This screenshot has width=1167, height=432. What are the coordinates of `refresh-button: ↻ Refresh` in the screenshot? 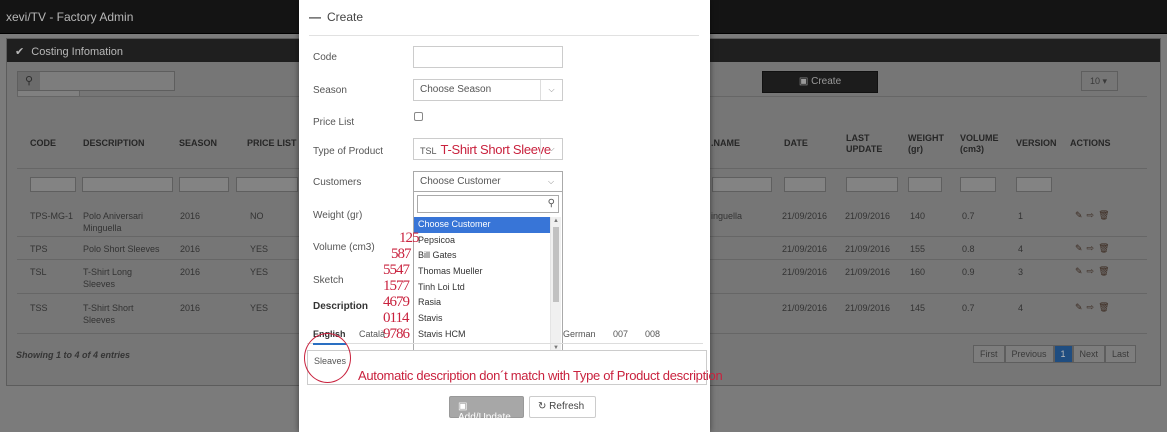 It's located at (562, 407).